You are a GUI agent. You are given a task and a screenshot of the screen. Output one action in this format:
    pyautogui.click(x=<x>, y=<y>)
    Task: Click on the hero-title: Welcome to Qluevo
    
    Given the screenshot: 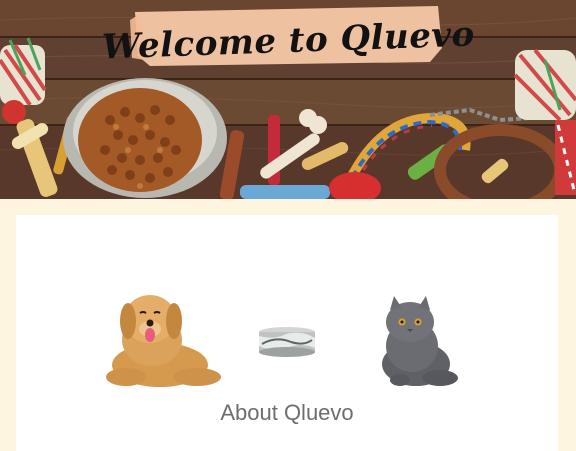 What is the action you would take?
    pyautogui.click(x=287, y=41)
    